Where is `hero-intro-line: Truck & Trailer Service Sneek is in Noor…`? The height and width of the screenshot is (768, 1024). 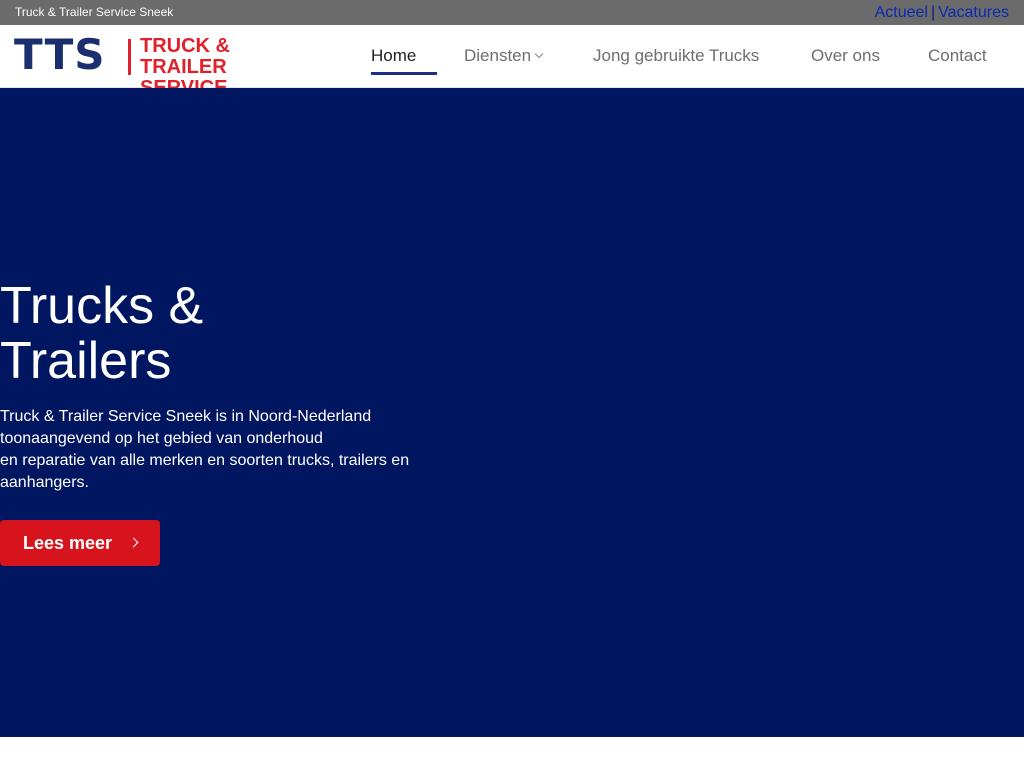 hero-intro-line: Truck & Trailer Service Sneek is in Noor… is located at coordinates (186, 416).